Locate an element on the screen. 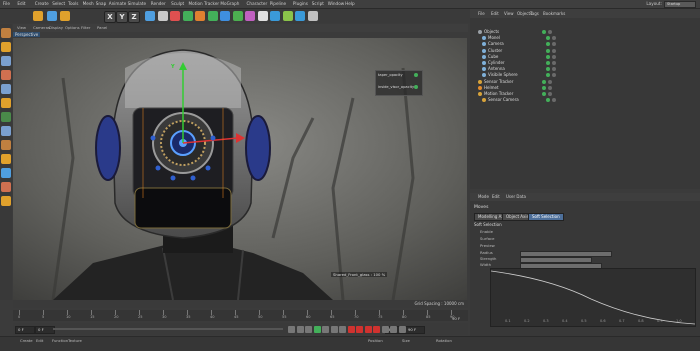 Image resolution: width=700 pixels, height=351 pixels. menu-item-tools: Tools is located at coordinates (73, 3).